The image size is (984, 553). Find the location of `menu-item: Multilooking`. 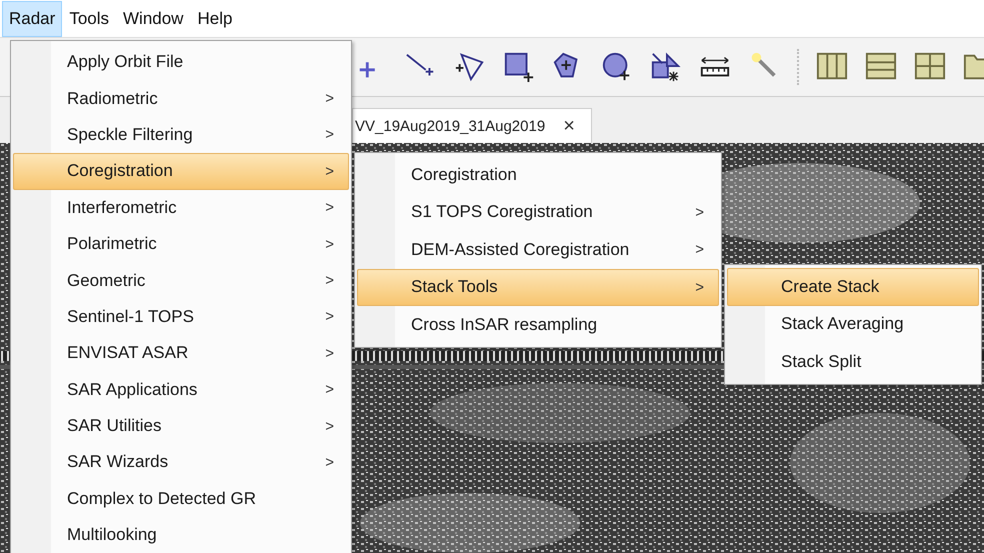

menu-item: Multilooking is located at coordinates (181, 535).